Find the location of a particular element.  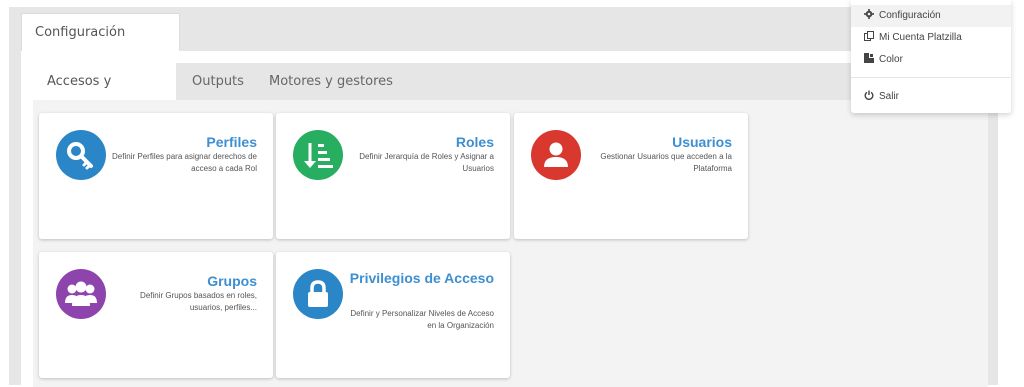

subtab-bar is located at coordinates (510, 81).